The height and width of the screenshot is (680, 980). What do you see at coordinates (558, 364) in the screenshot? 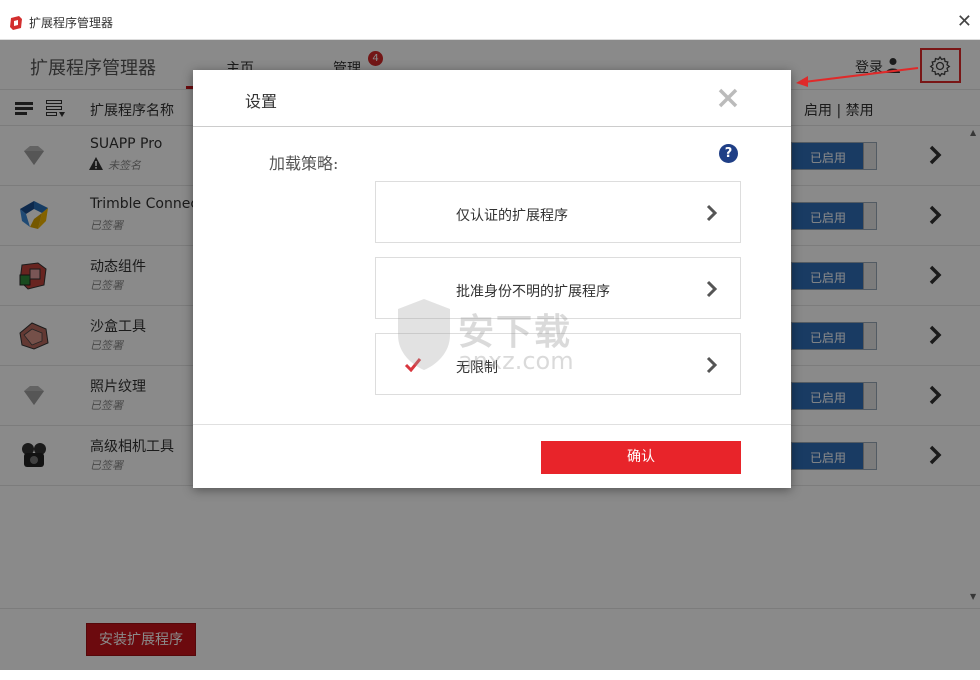
I see `policy-option-unrestricted: 无限制` at bounding box center [558, 364].